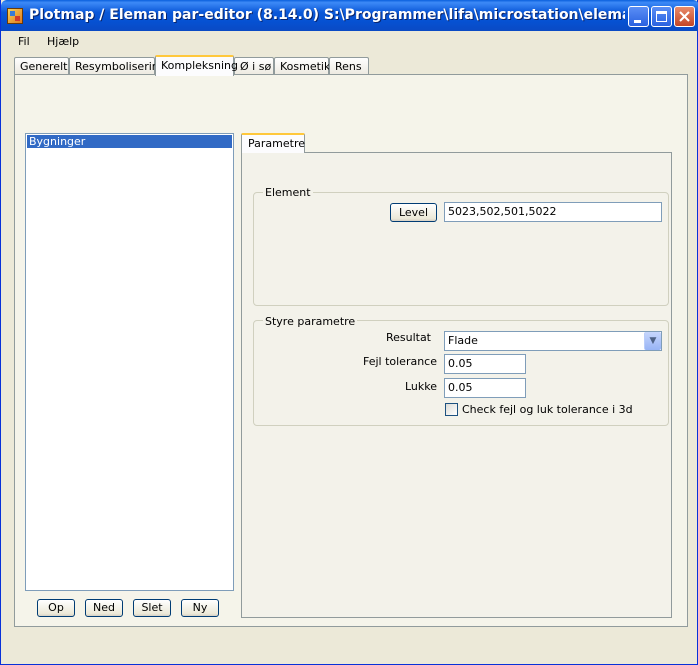 The width and height of the screenshot is (698, 665). I want to click on close-icon, so click(684, 16).